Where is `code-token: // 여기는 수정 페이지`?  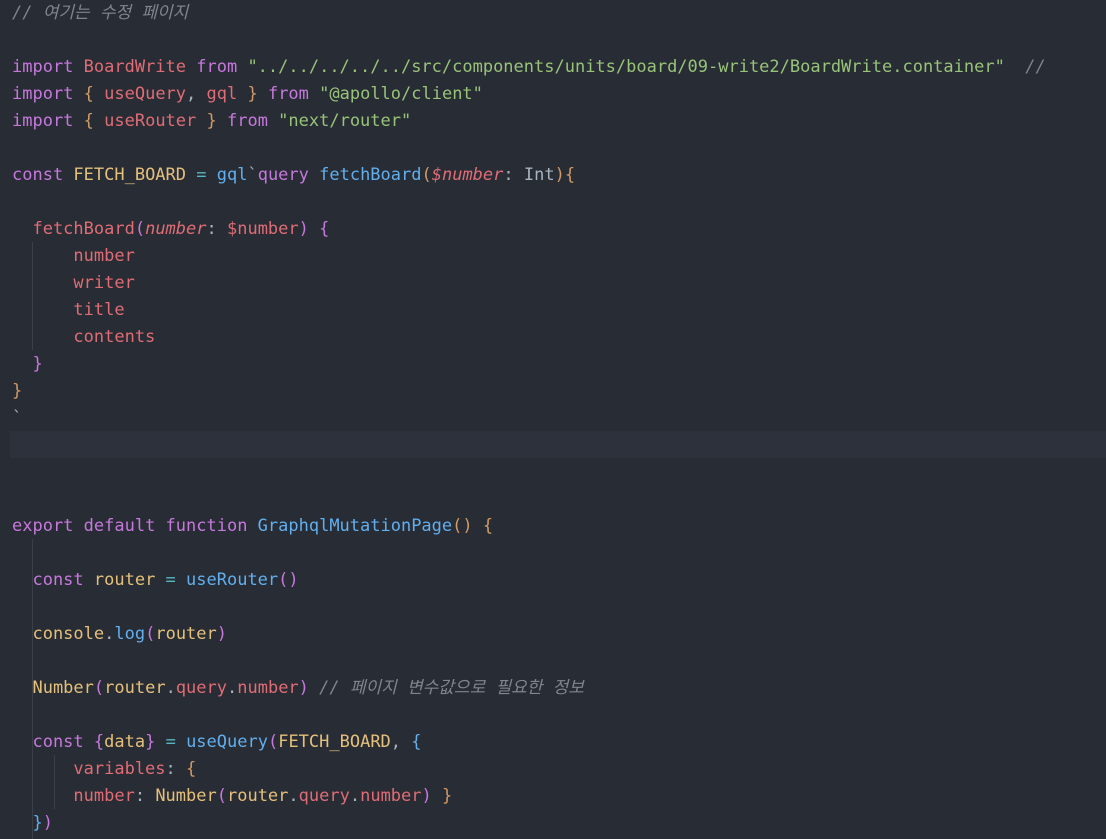 code-token: // 여기는 수정 페이지 is located at coordinates (100, 13).